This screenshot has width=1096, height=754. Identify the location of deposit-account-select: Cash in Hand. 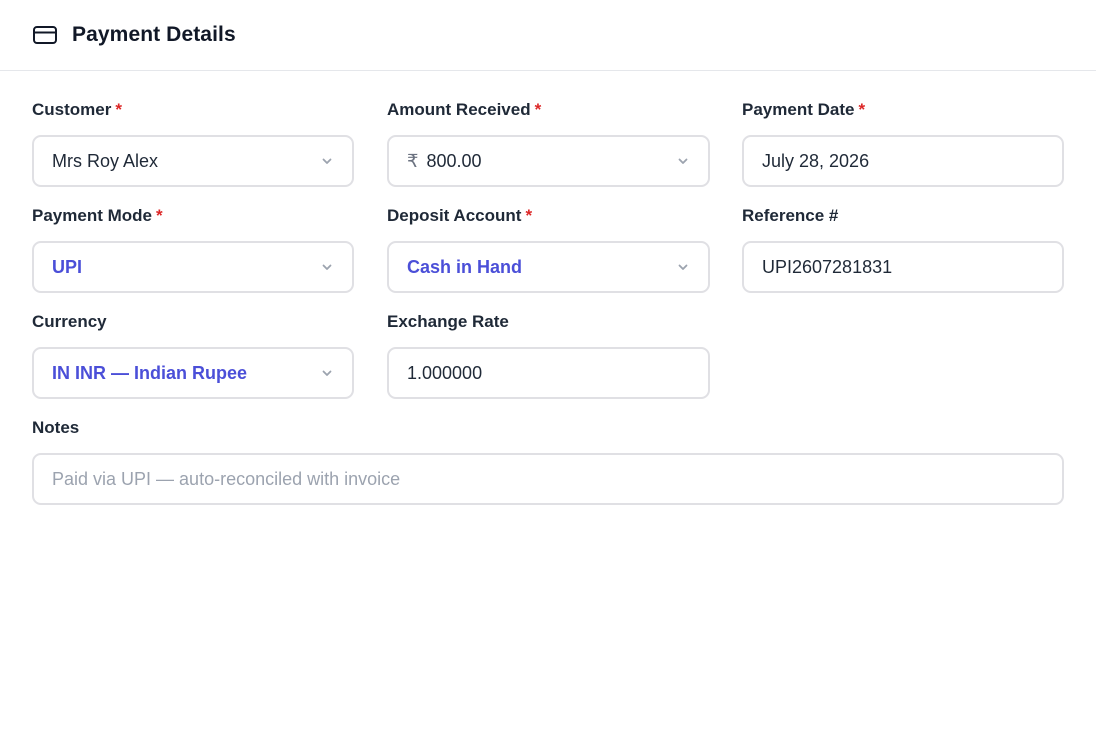
(548, 267).